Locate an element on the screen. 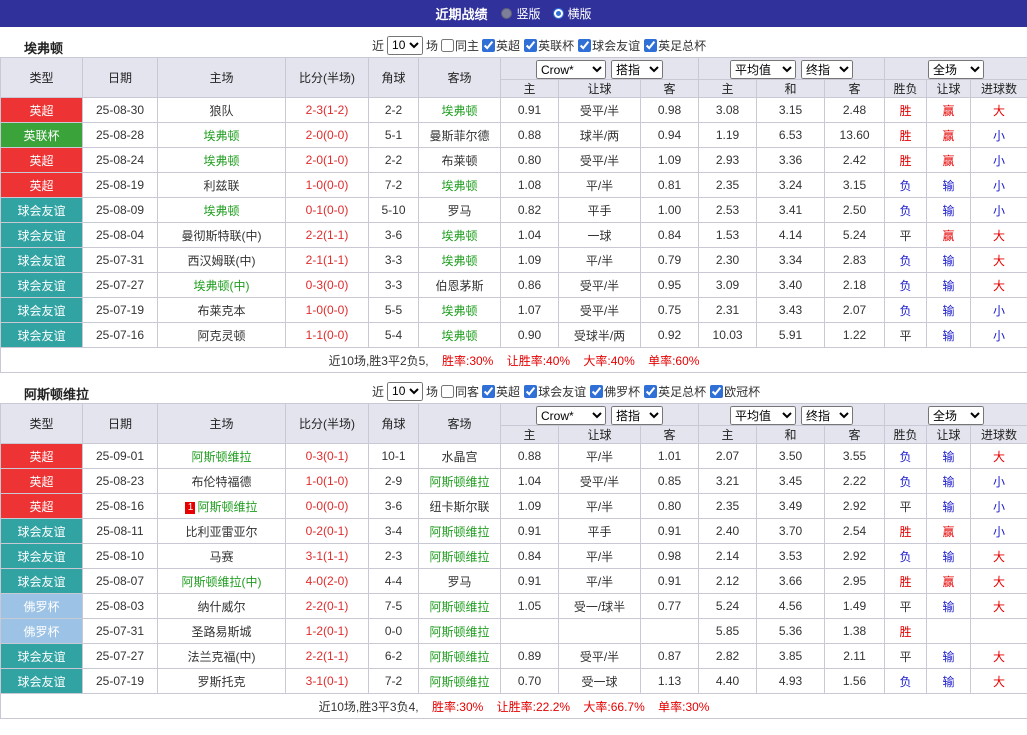 The height and width of the screenshot is (735, 1027). venue-filter: 同客 is located at coordinates (460, 391).